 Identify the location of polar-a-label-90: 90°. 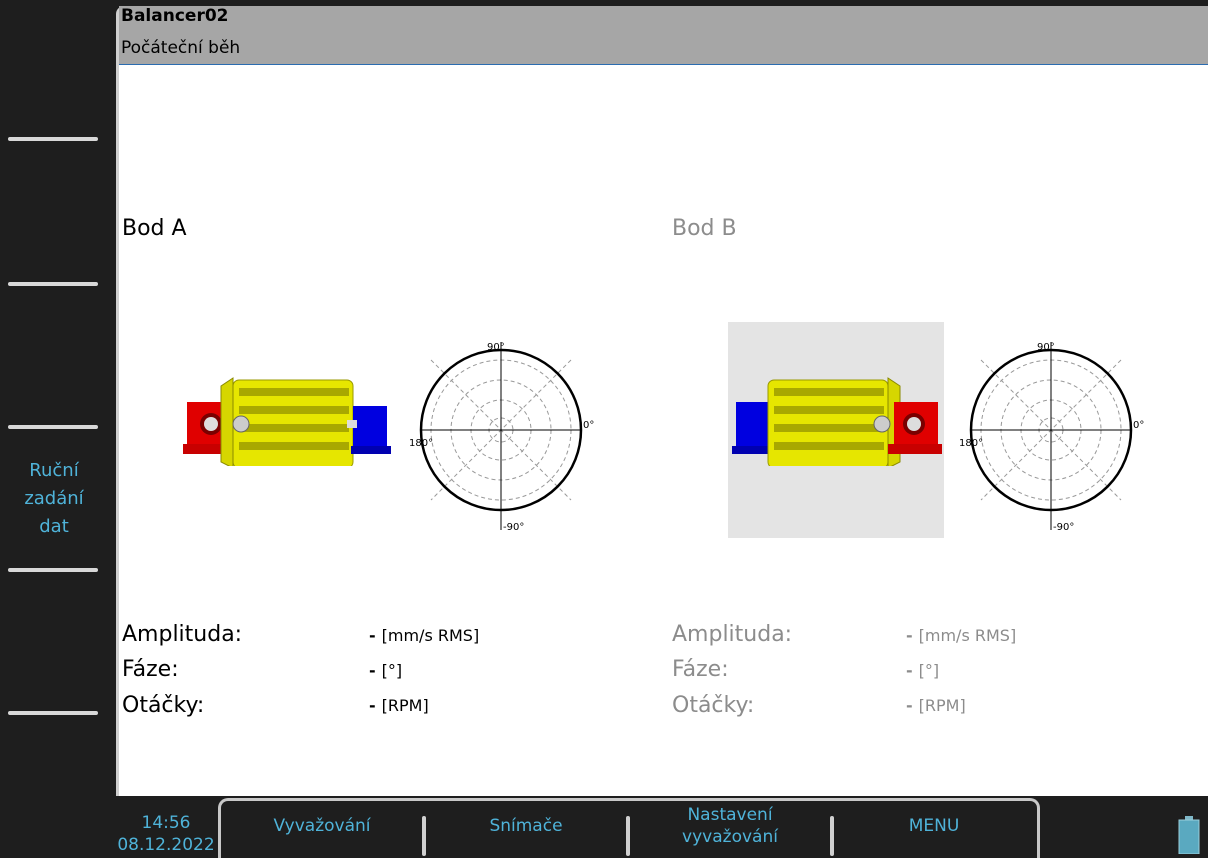
(496, 347).